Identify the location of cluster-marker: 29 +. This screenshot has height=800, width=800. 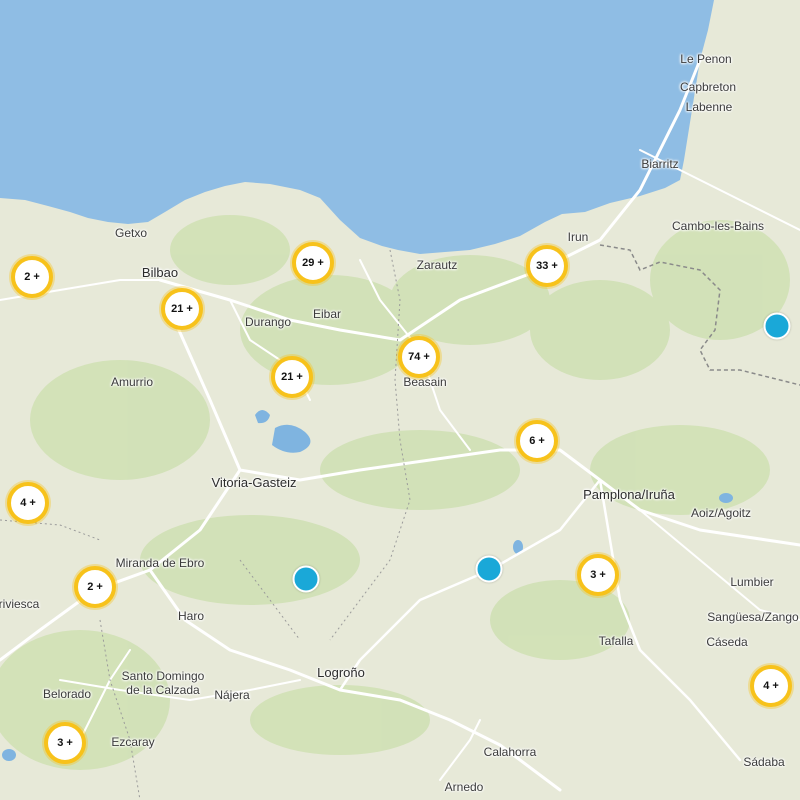
(313, 263).